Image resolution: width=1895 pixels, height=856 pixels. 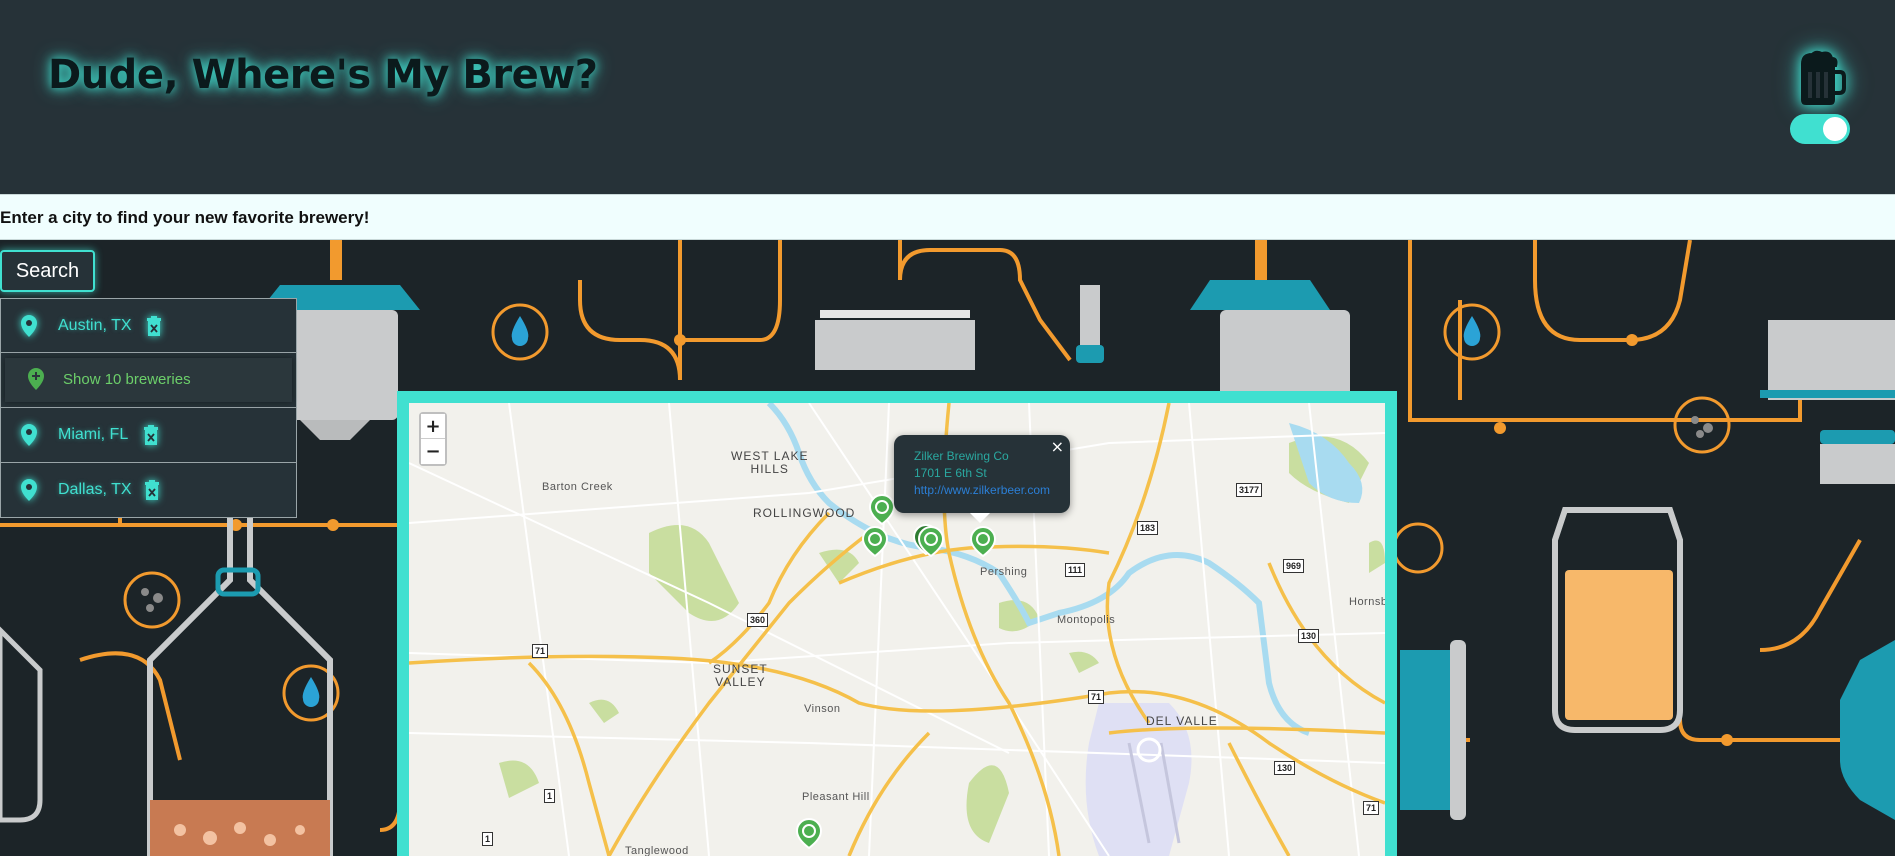 I want to click on show-breweries-button: Show 10 breweries, so click(x=148, y=380).